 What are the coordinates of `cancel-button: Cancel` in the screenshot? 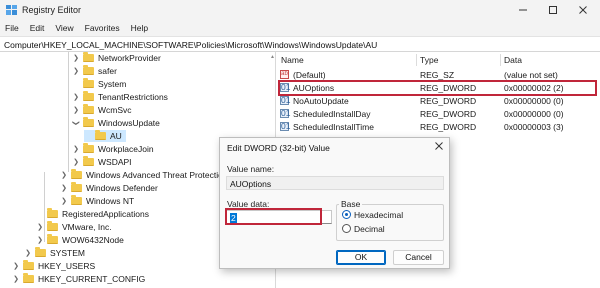 It's located at (418, 257).